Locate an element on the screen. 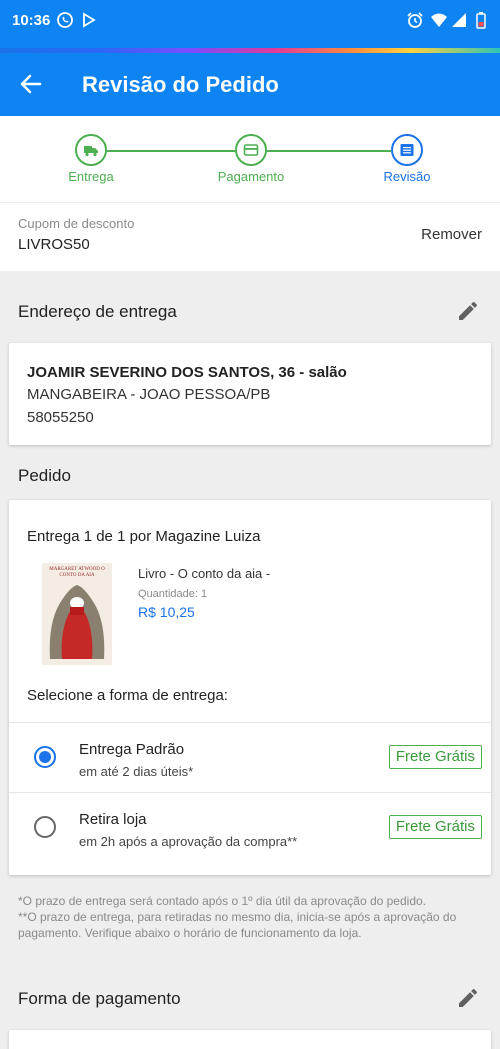 Image resolution: width=500 pixels, height=1049 pixels. address-line-zip: 58055250 is located at coordinates (60, 417).